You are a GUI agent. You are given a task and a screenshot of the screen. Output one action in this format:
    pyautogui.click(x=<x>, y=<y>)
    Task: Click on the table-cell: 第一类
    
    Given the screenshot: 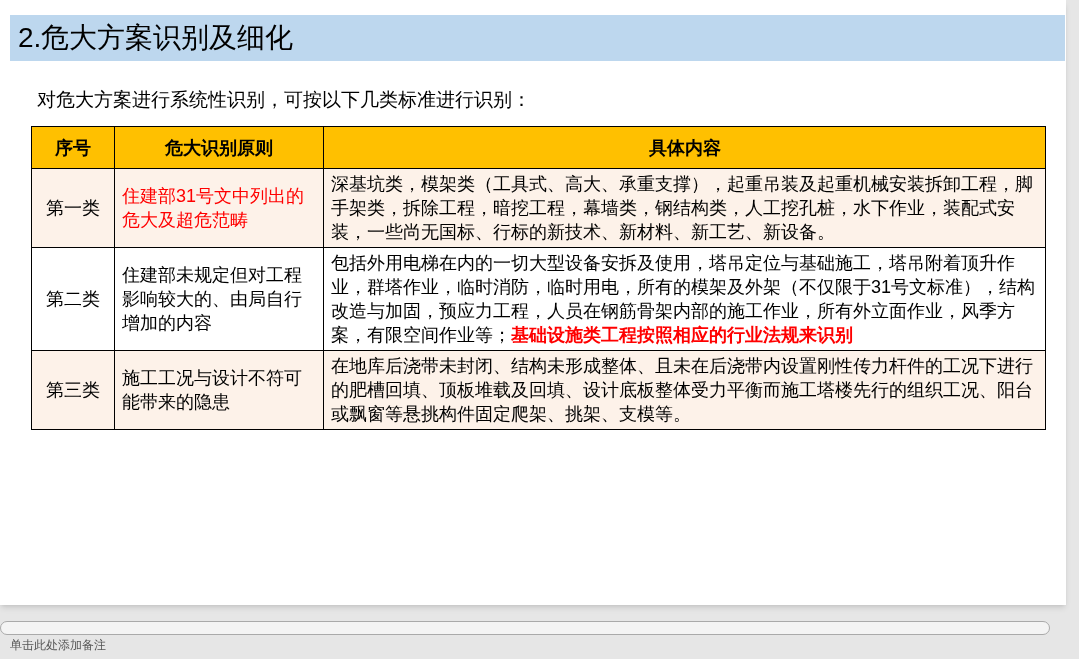 What is the action you would take?
    pyautogui.click(x=73, y=208)
    